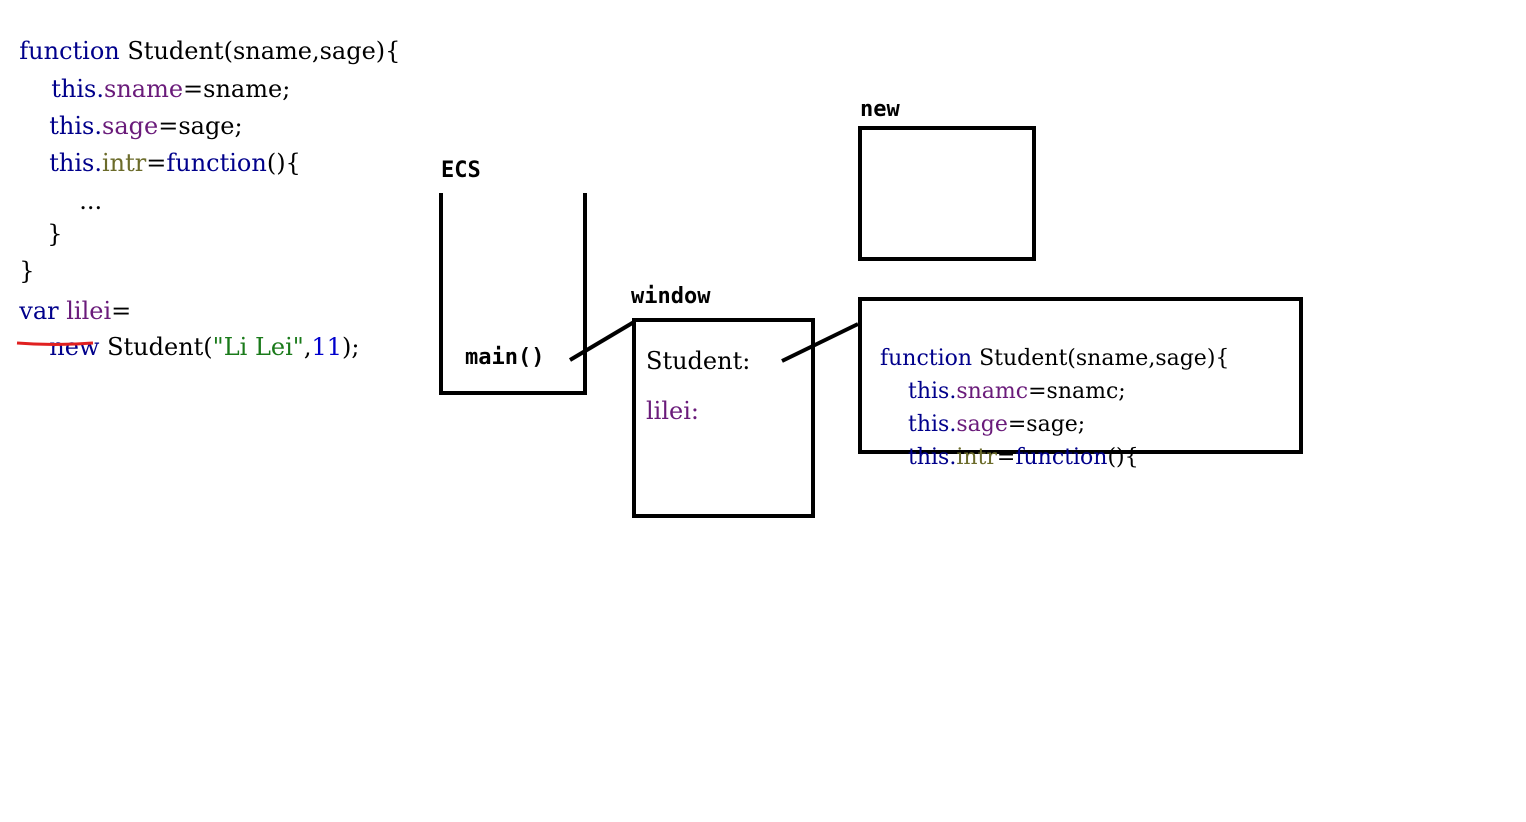 This screenshot has width=1526, height=822. Describe the element at coordinates (820, 342) in the screenshot. I see `student-to-function-connector` at that location.